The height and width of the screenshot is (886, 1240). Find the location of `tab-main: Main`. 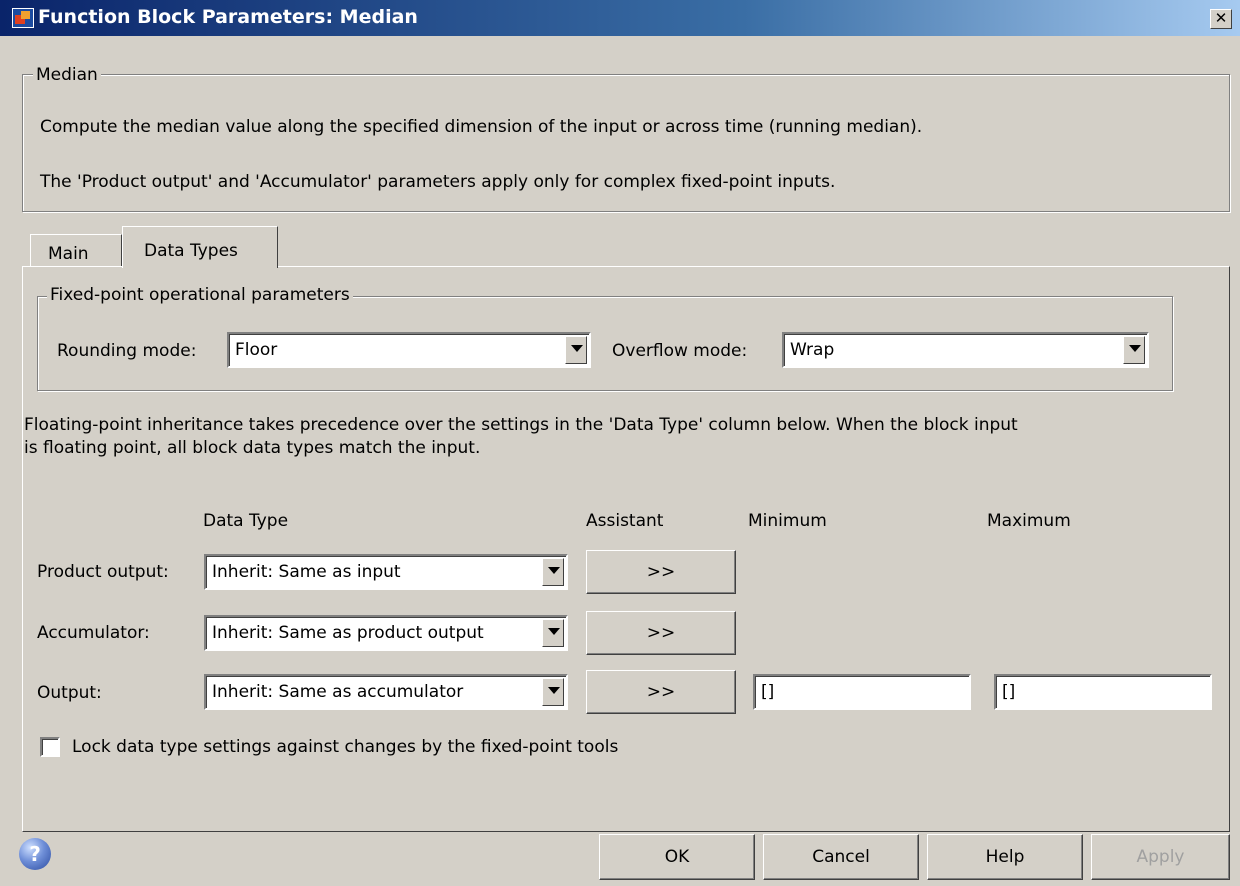

tab-main: Main is located at coordinates (76, 250).